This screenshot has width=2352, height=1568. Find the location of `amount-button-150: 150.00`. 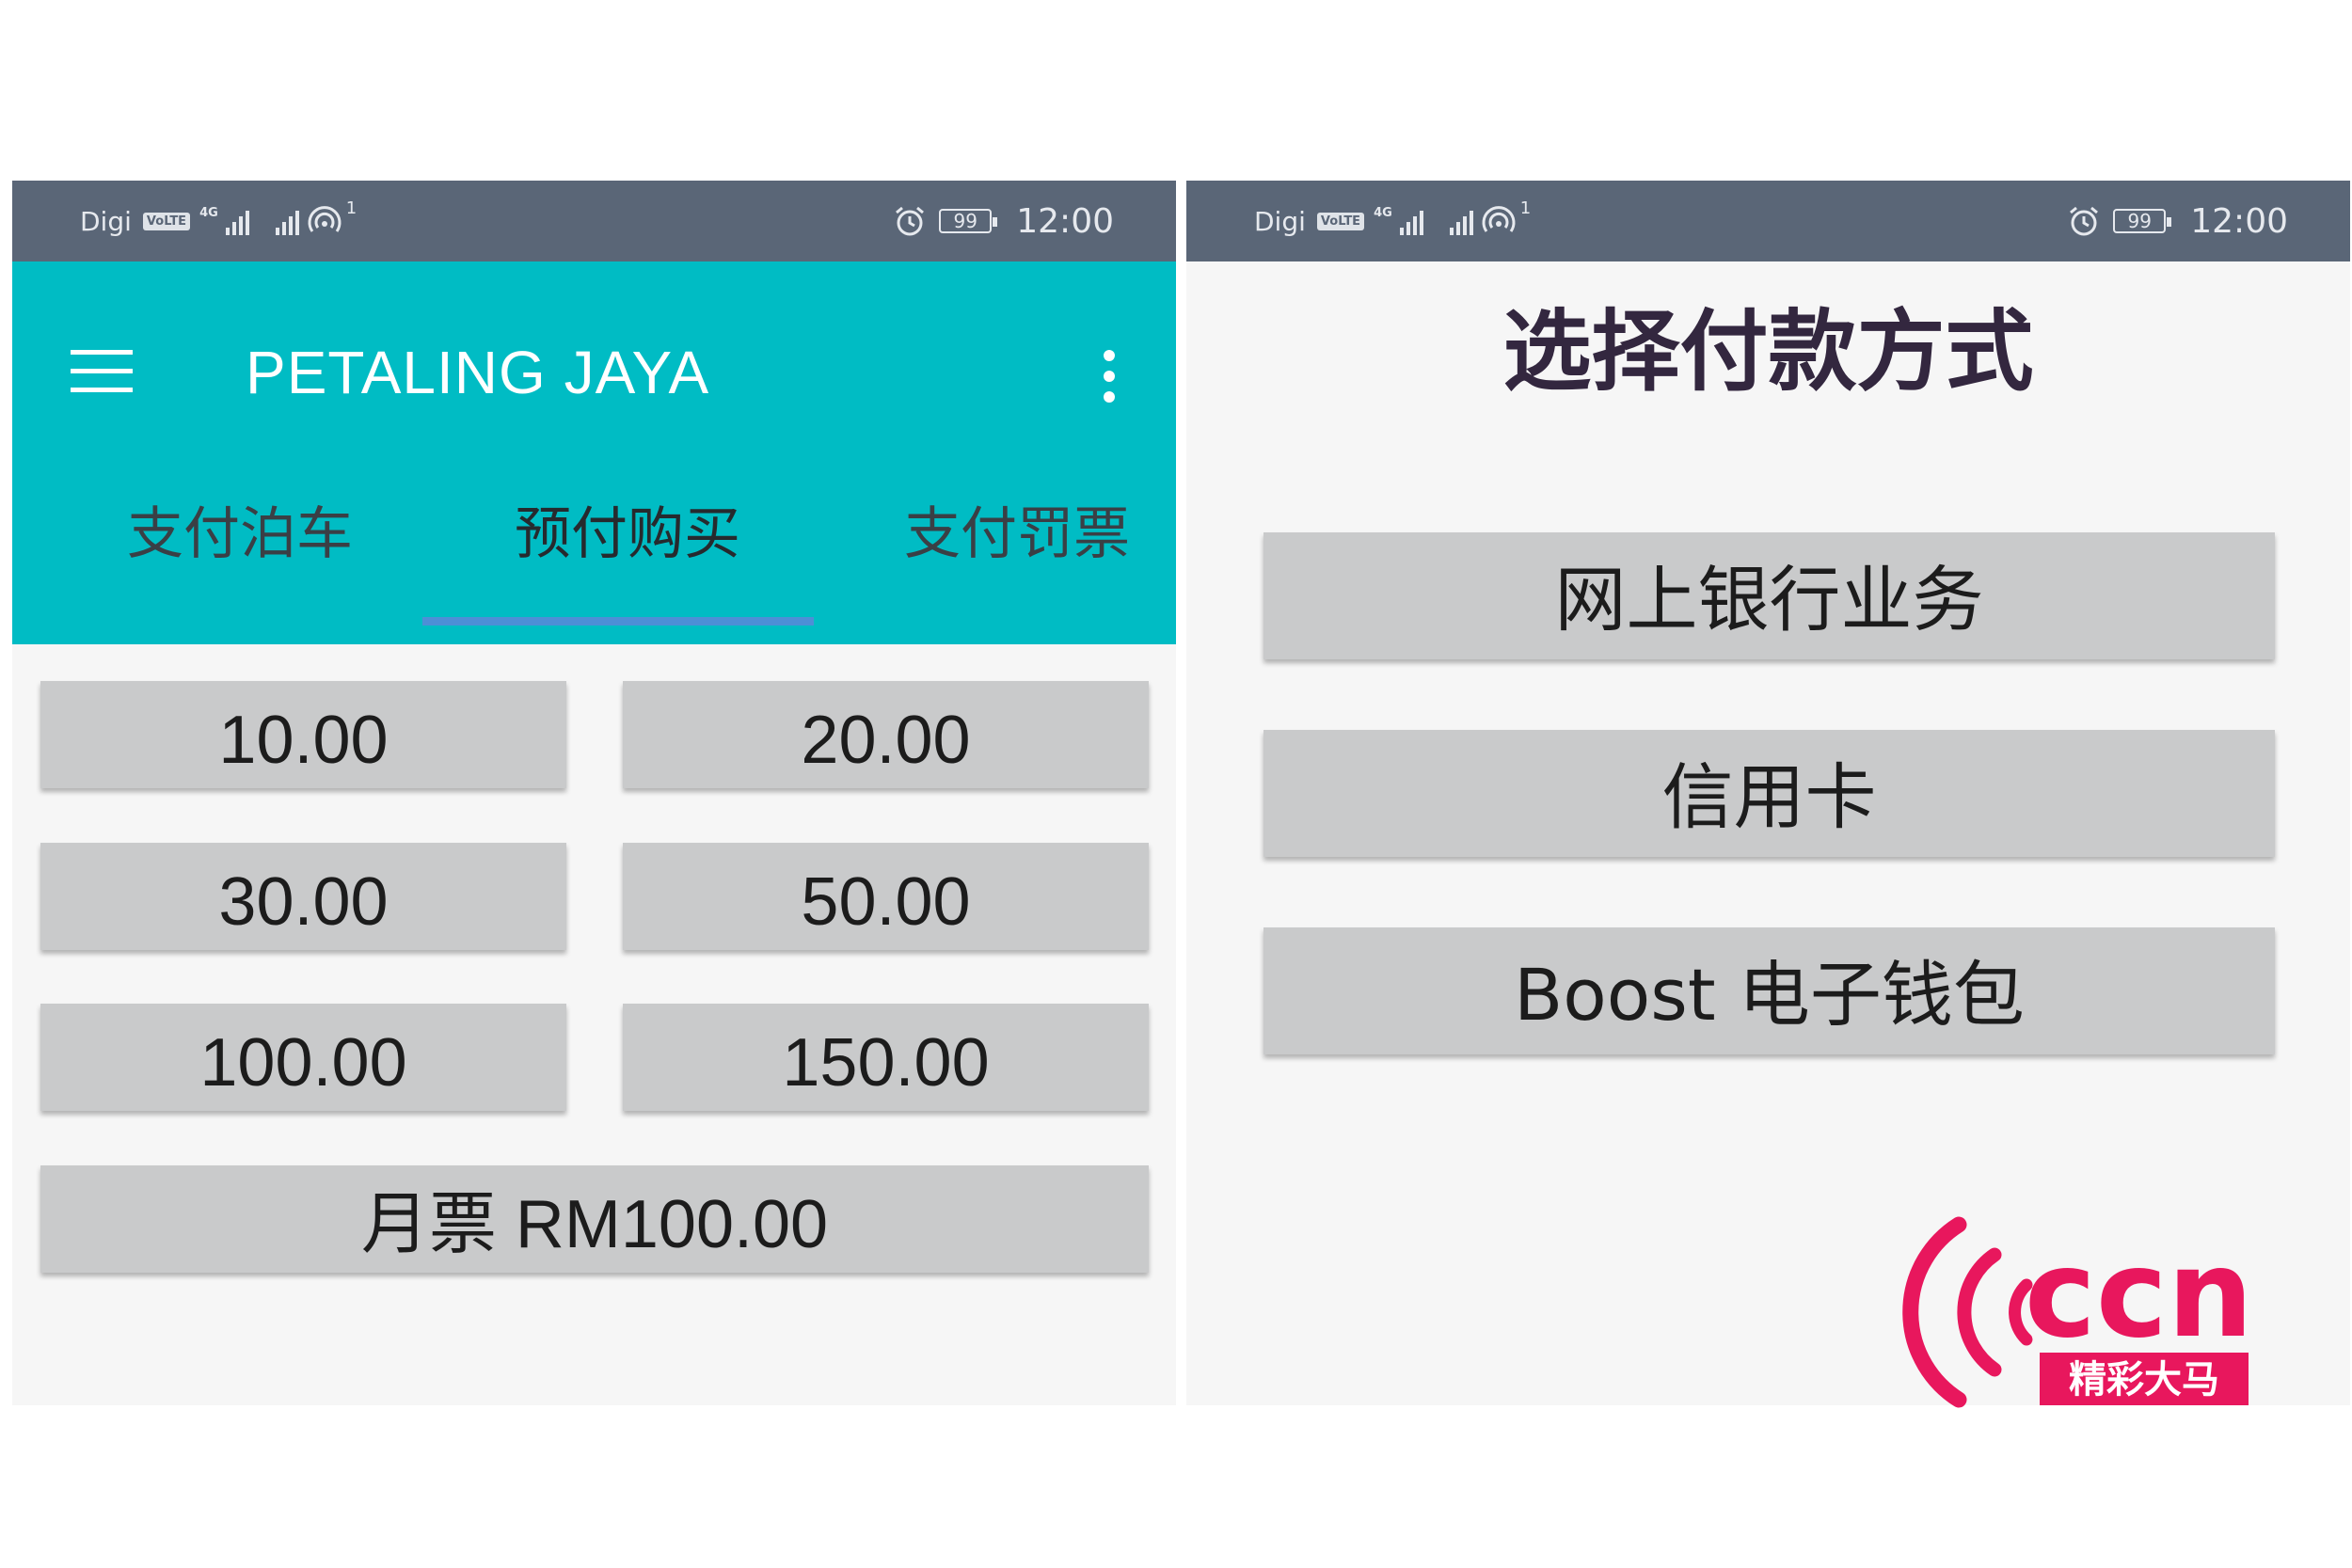

amount-button-150: 150.00 is located at coordinates (886, 1057).